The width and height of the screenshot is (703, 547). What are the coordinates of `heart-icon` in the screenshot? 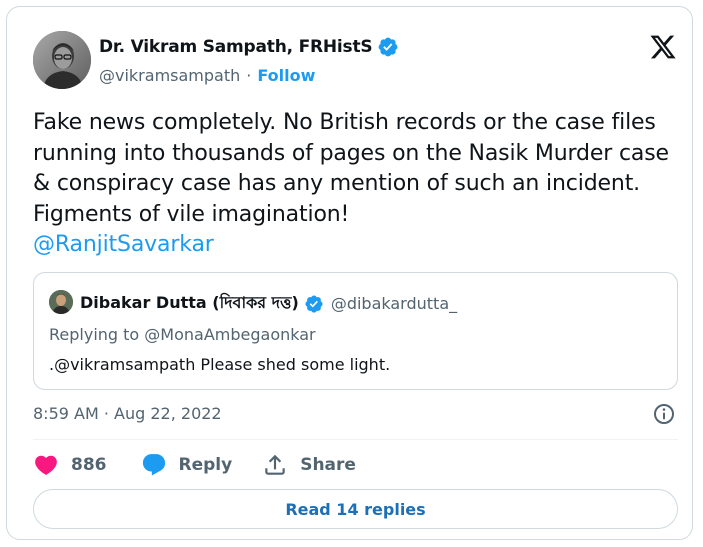 It's located at (46, 465).